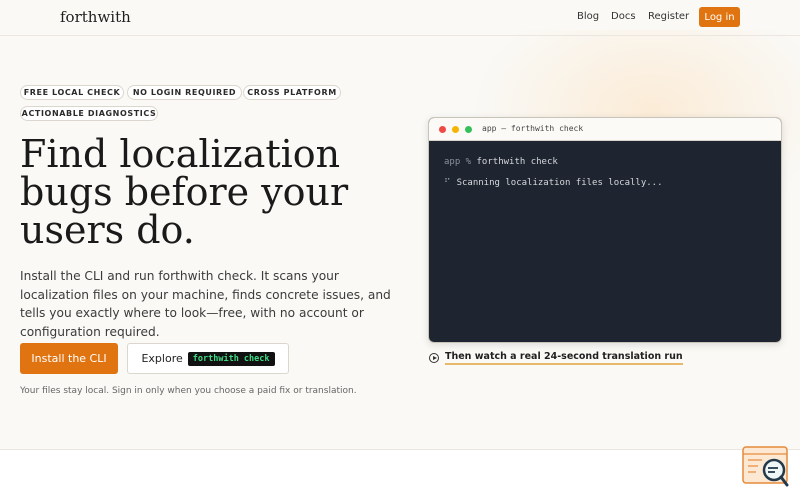  Describe the element at coordinates (292, 92) in the screenshot. I see `badge-cross-platform: CROSS PLATFORM` at that location.